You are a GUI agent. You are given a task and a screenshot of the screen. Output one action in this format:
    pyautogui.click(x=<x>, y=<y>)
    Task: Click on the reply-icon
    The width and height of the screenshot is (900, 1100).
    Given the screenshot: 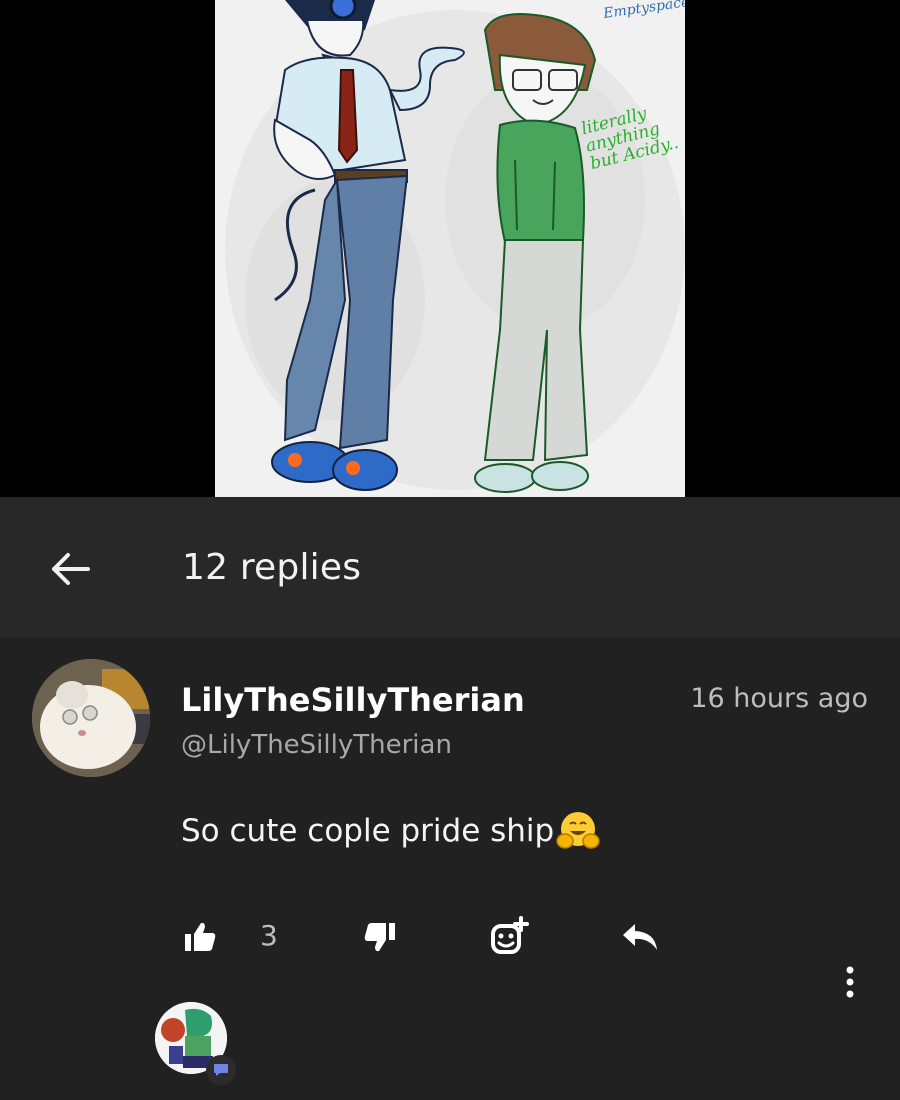 What is the action you would take?
    pyautogui.click(x=640, y=937)
    